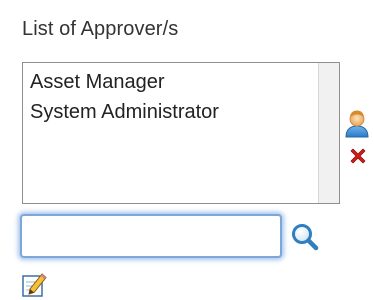  I want to click on approver-item: System Administrator, so click(171, 112).